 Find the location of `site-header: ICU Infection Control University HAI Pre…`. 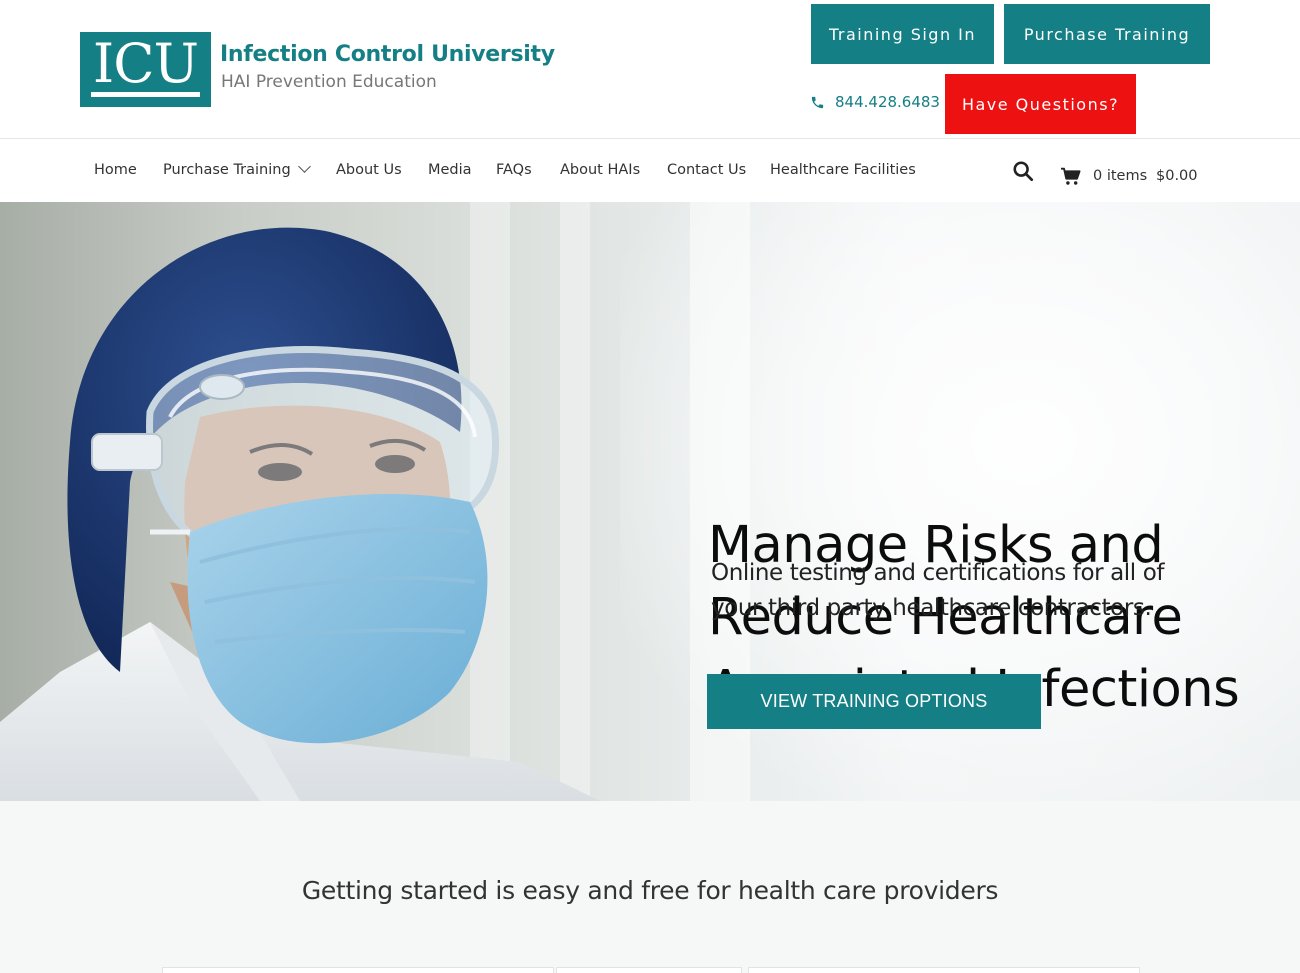

site-header: ICU Infection Control University HAI Pre… is located at coordinates (650, 69).